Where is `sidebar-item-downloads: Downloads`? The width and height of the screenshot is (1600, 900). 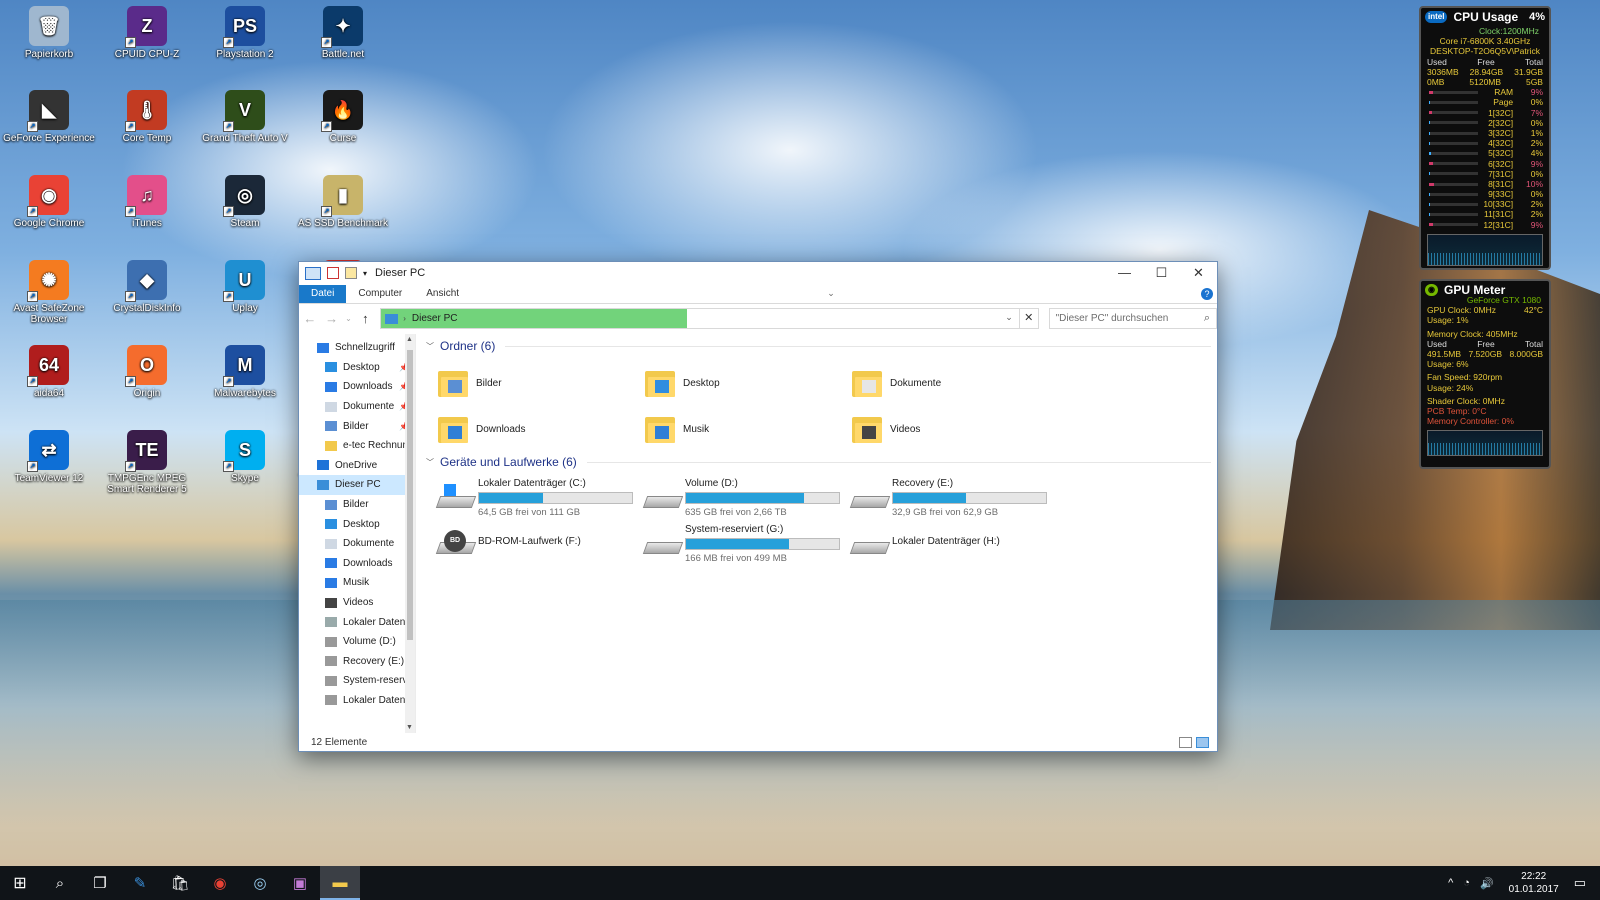
sidebar-item-downloads: Downloads is located at coordinates (357, 564).